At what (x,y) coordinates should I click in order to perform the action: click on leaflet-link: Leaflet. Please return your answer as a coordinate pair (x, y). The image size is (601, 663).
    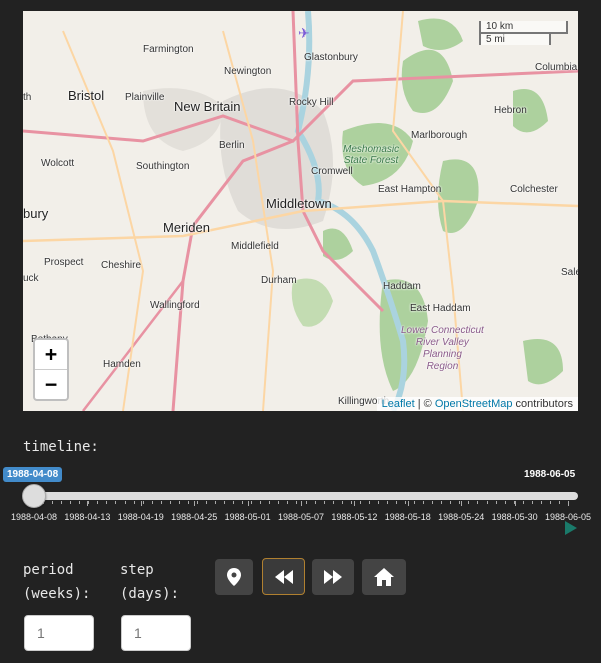
    Looking at the image, I should click on (398, 404).